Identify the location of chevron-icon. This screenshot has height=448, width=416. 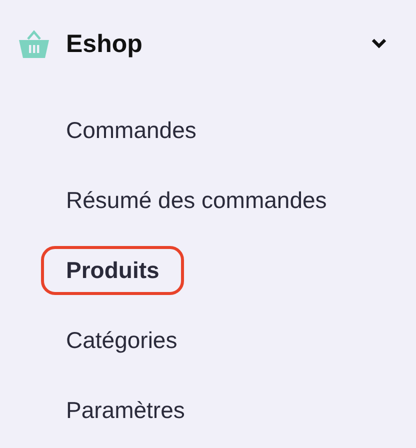
(379, 44).